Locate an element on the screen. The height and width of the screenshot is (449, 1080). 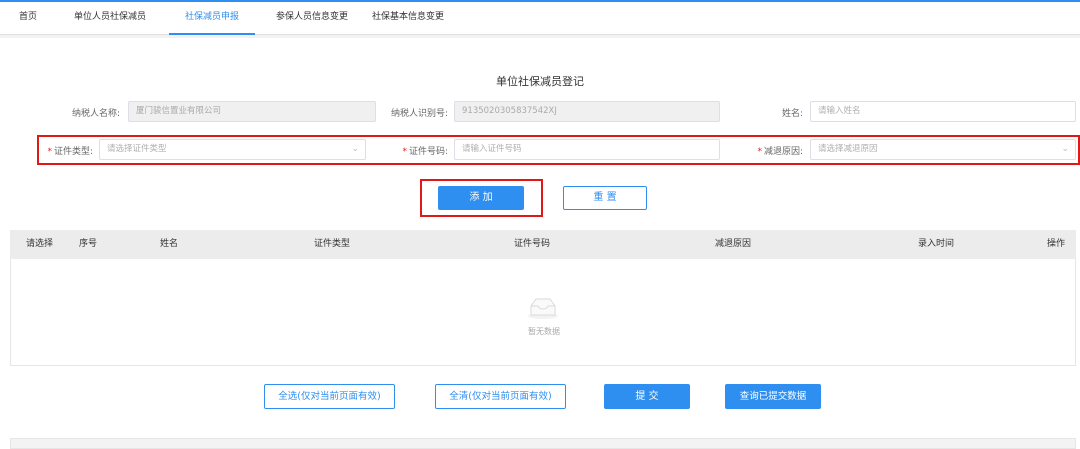
page-title: 单位社保减员登记 is located at coordinates (540, 81).